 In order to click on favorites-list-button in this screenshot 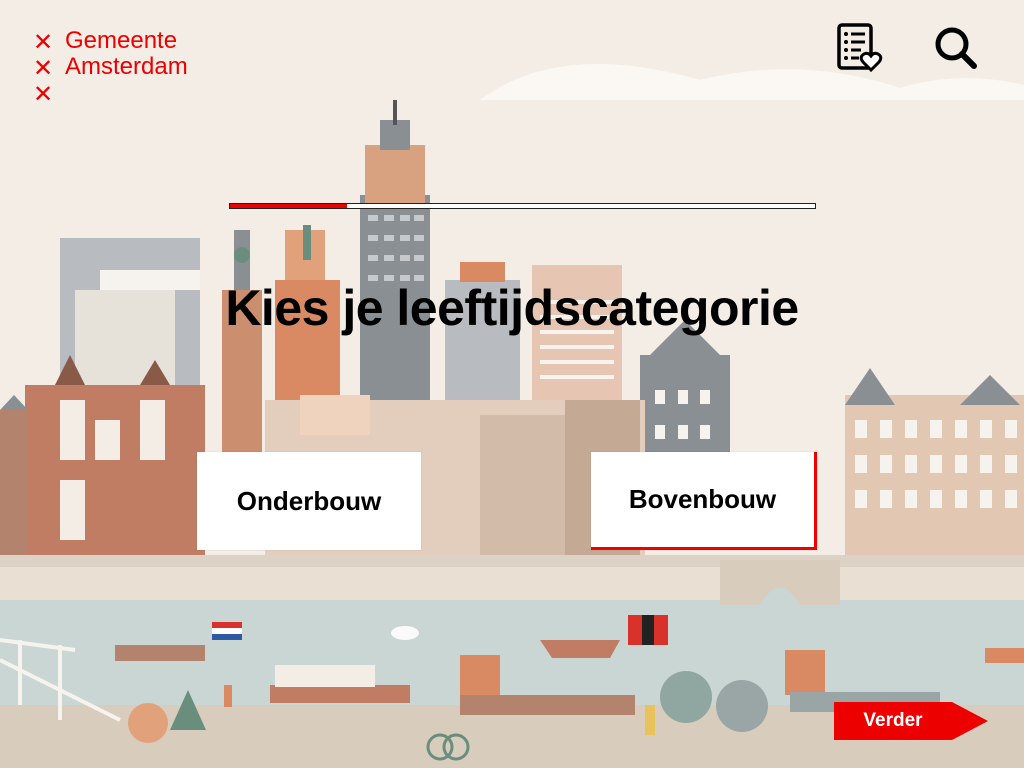, I will do `click(859, 48)`.